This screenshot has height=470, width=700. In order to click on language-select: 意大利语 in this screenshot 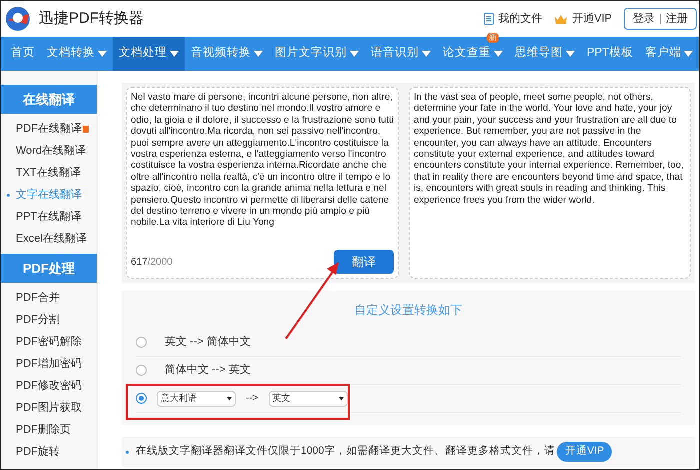, I will do `click(196, 398)`.